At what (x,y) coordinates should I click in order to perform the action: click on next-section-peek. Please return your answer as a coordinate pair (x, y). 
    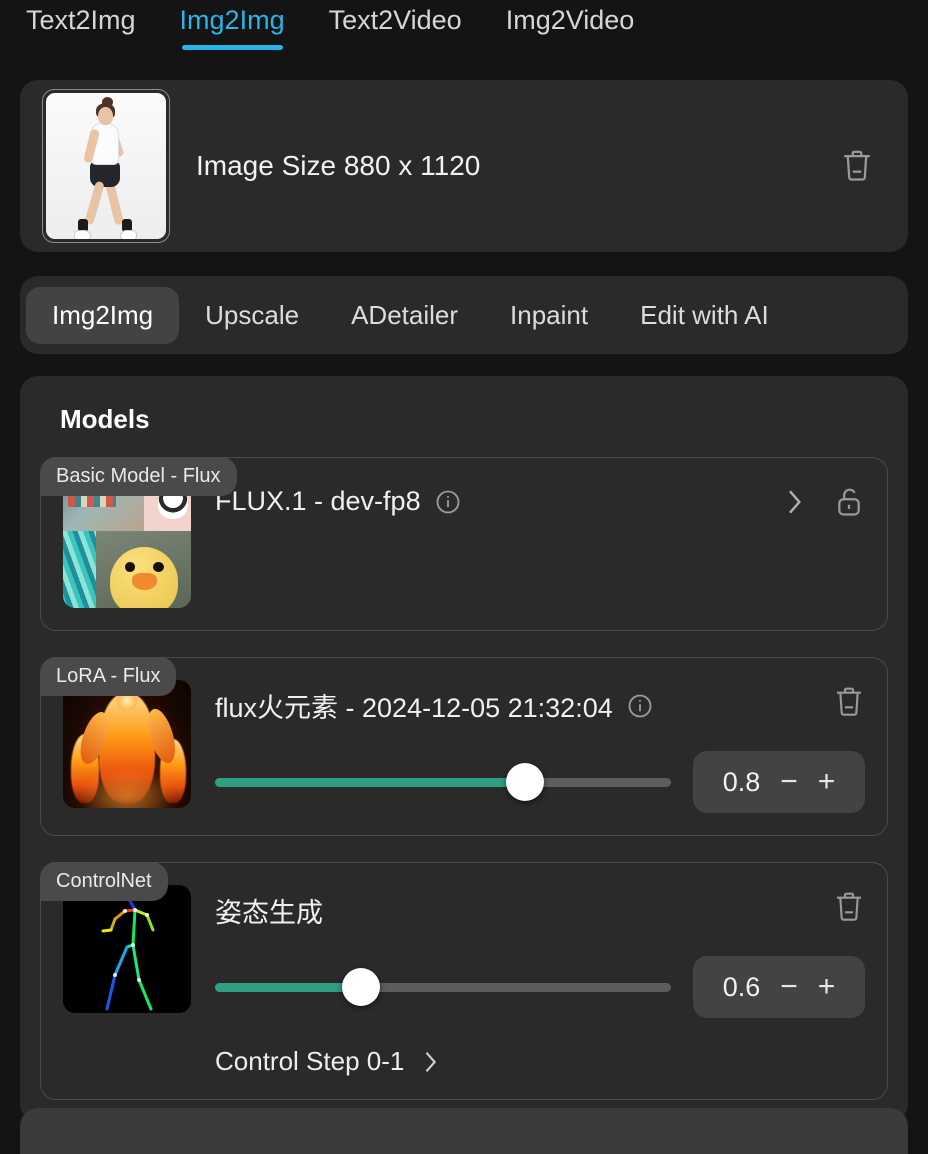
    Looking at the image, I should click on (464, 1131).